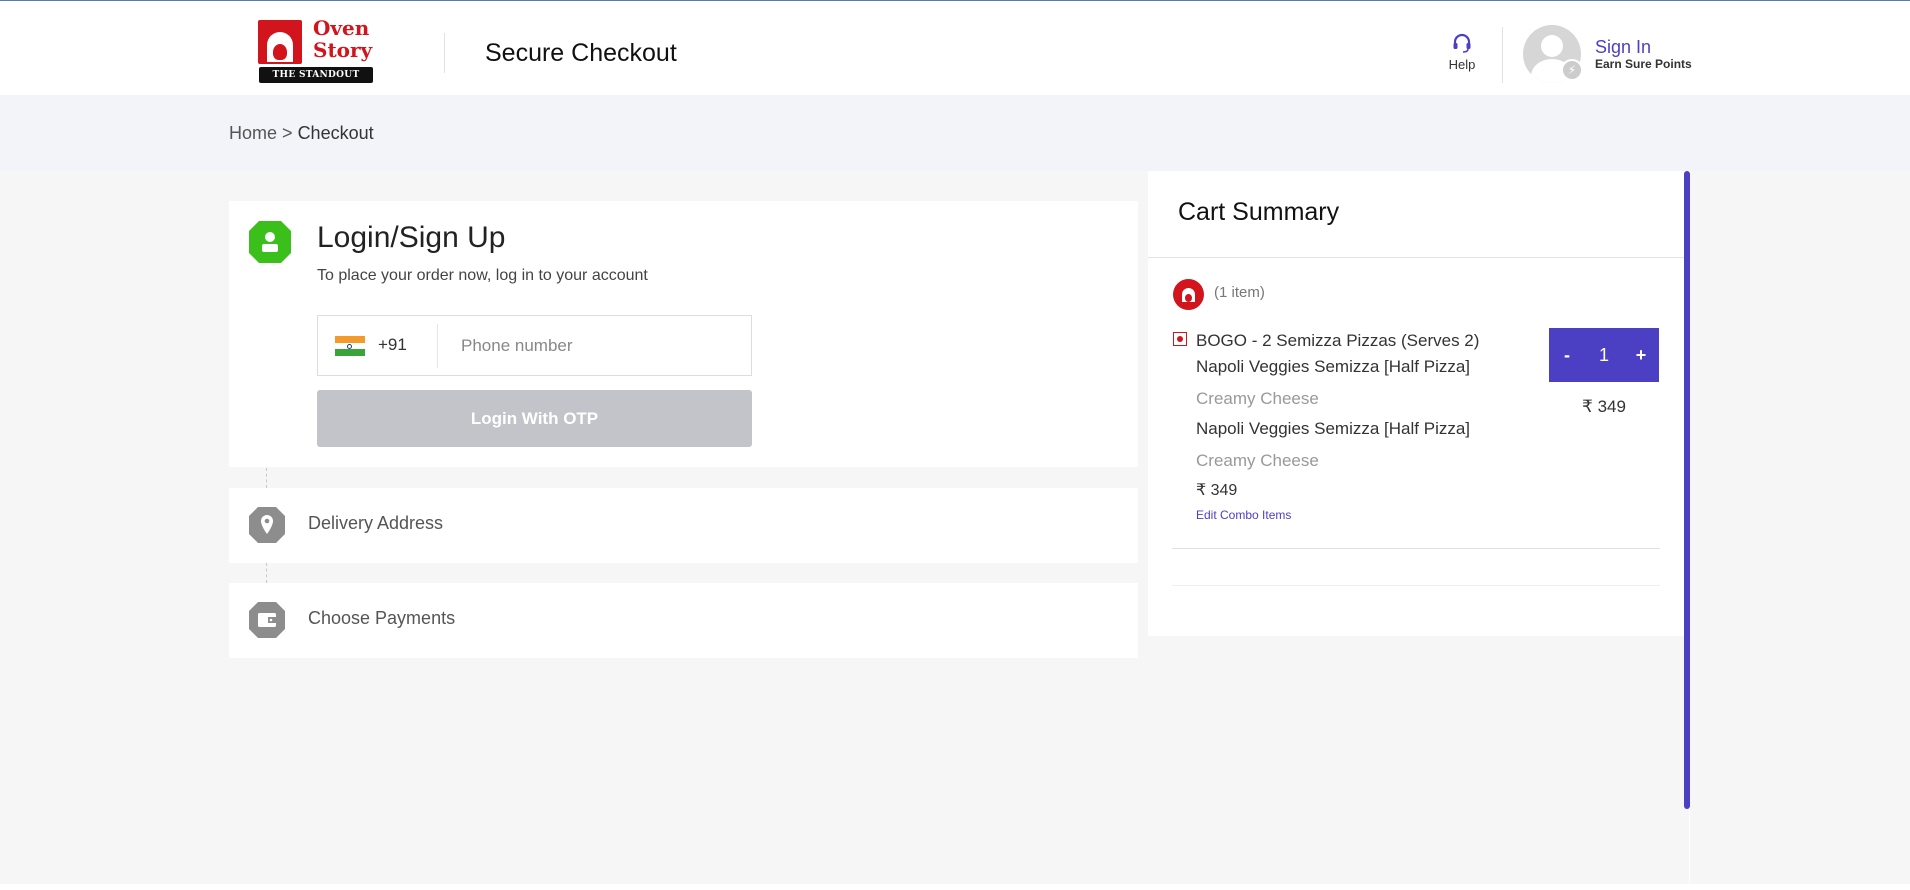 This screenshot has height=890, width=1910. What do you see at coordinates (534, 418) in the screenshot?
I see `login-with-otp-button: Login With OTP` at bounding box center [534, 418].